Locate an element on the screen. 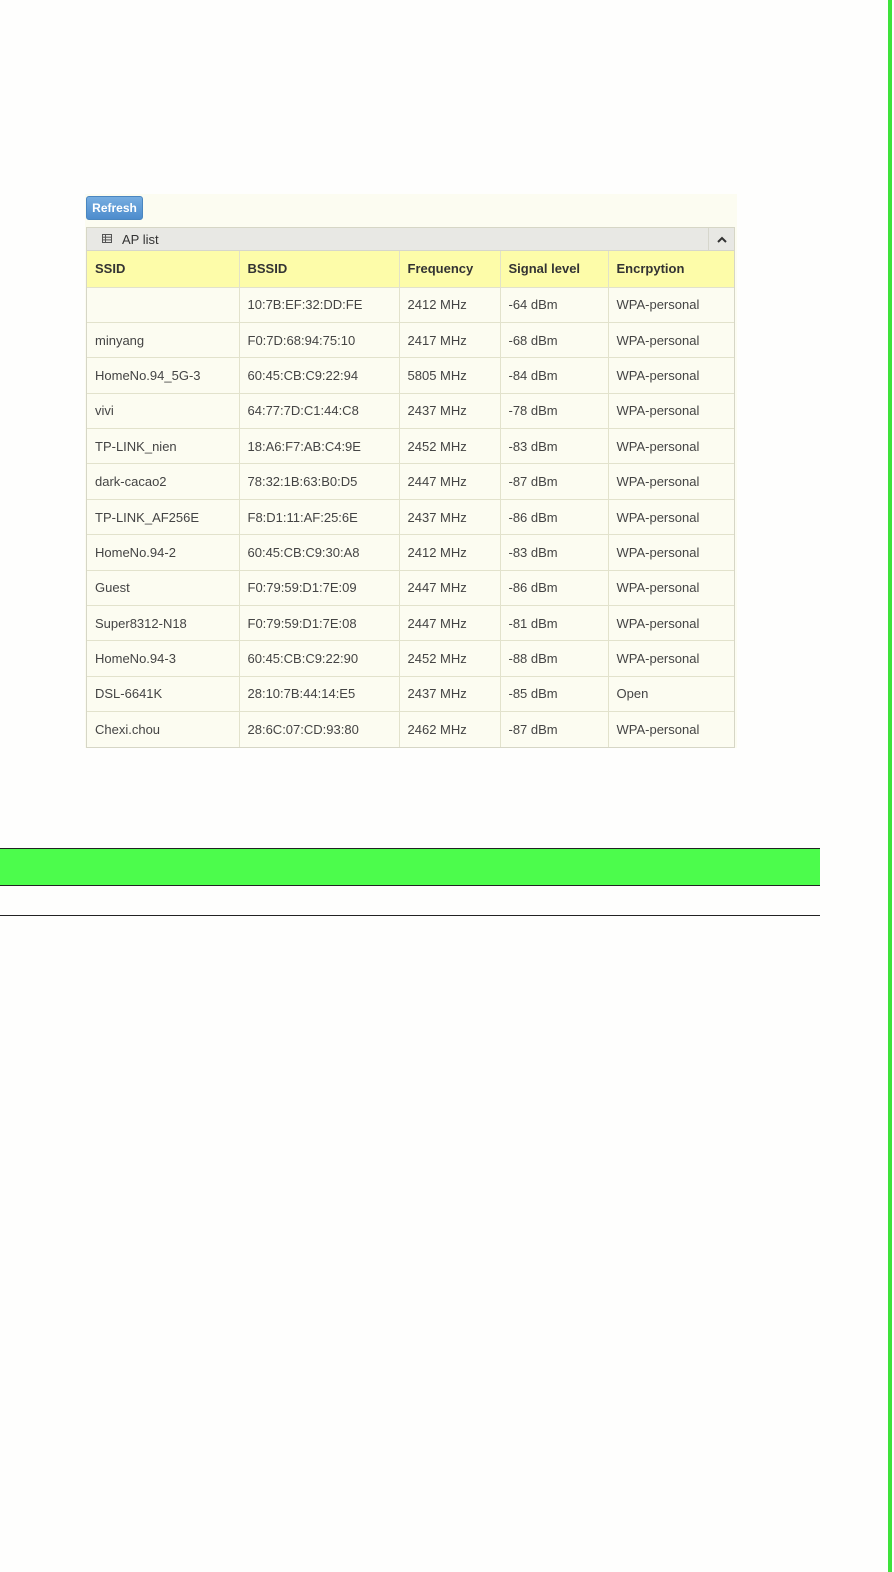  cell-ssid is located at coordinates (163, 304).